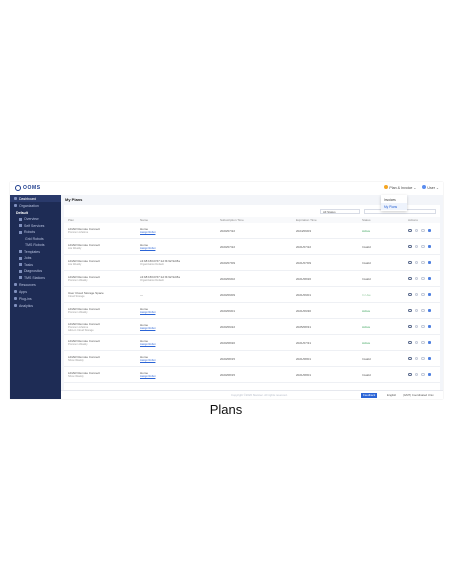 Image resolution: width=452 pixels, height=584 pixels. What do you see at coordinates (391, 395) in the screenshot?
I see `language-select: English` at bounding box center [391, 395].